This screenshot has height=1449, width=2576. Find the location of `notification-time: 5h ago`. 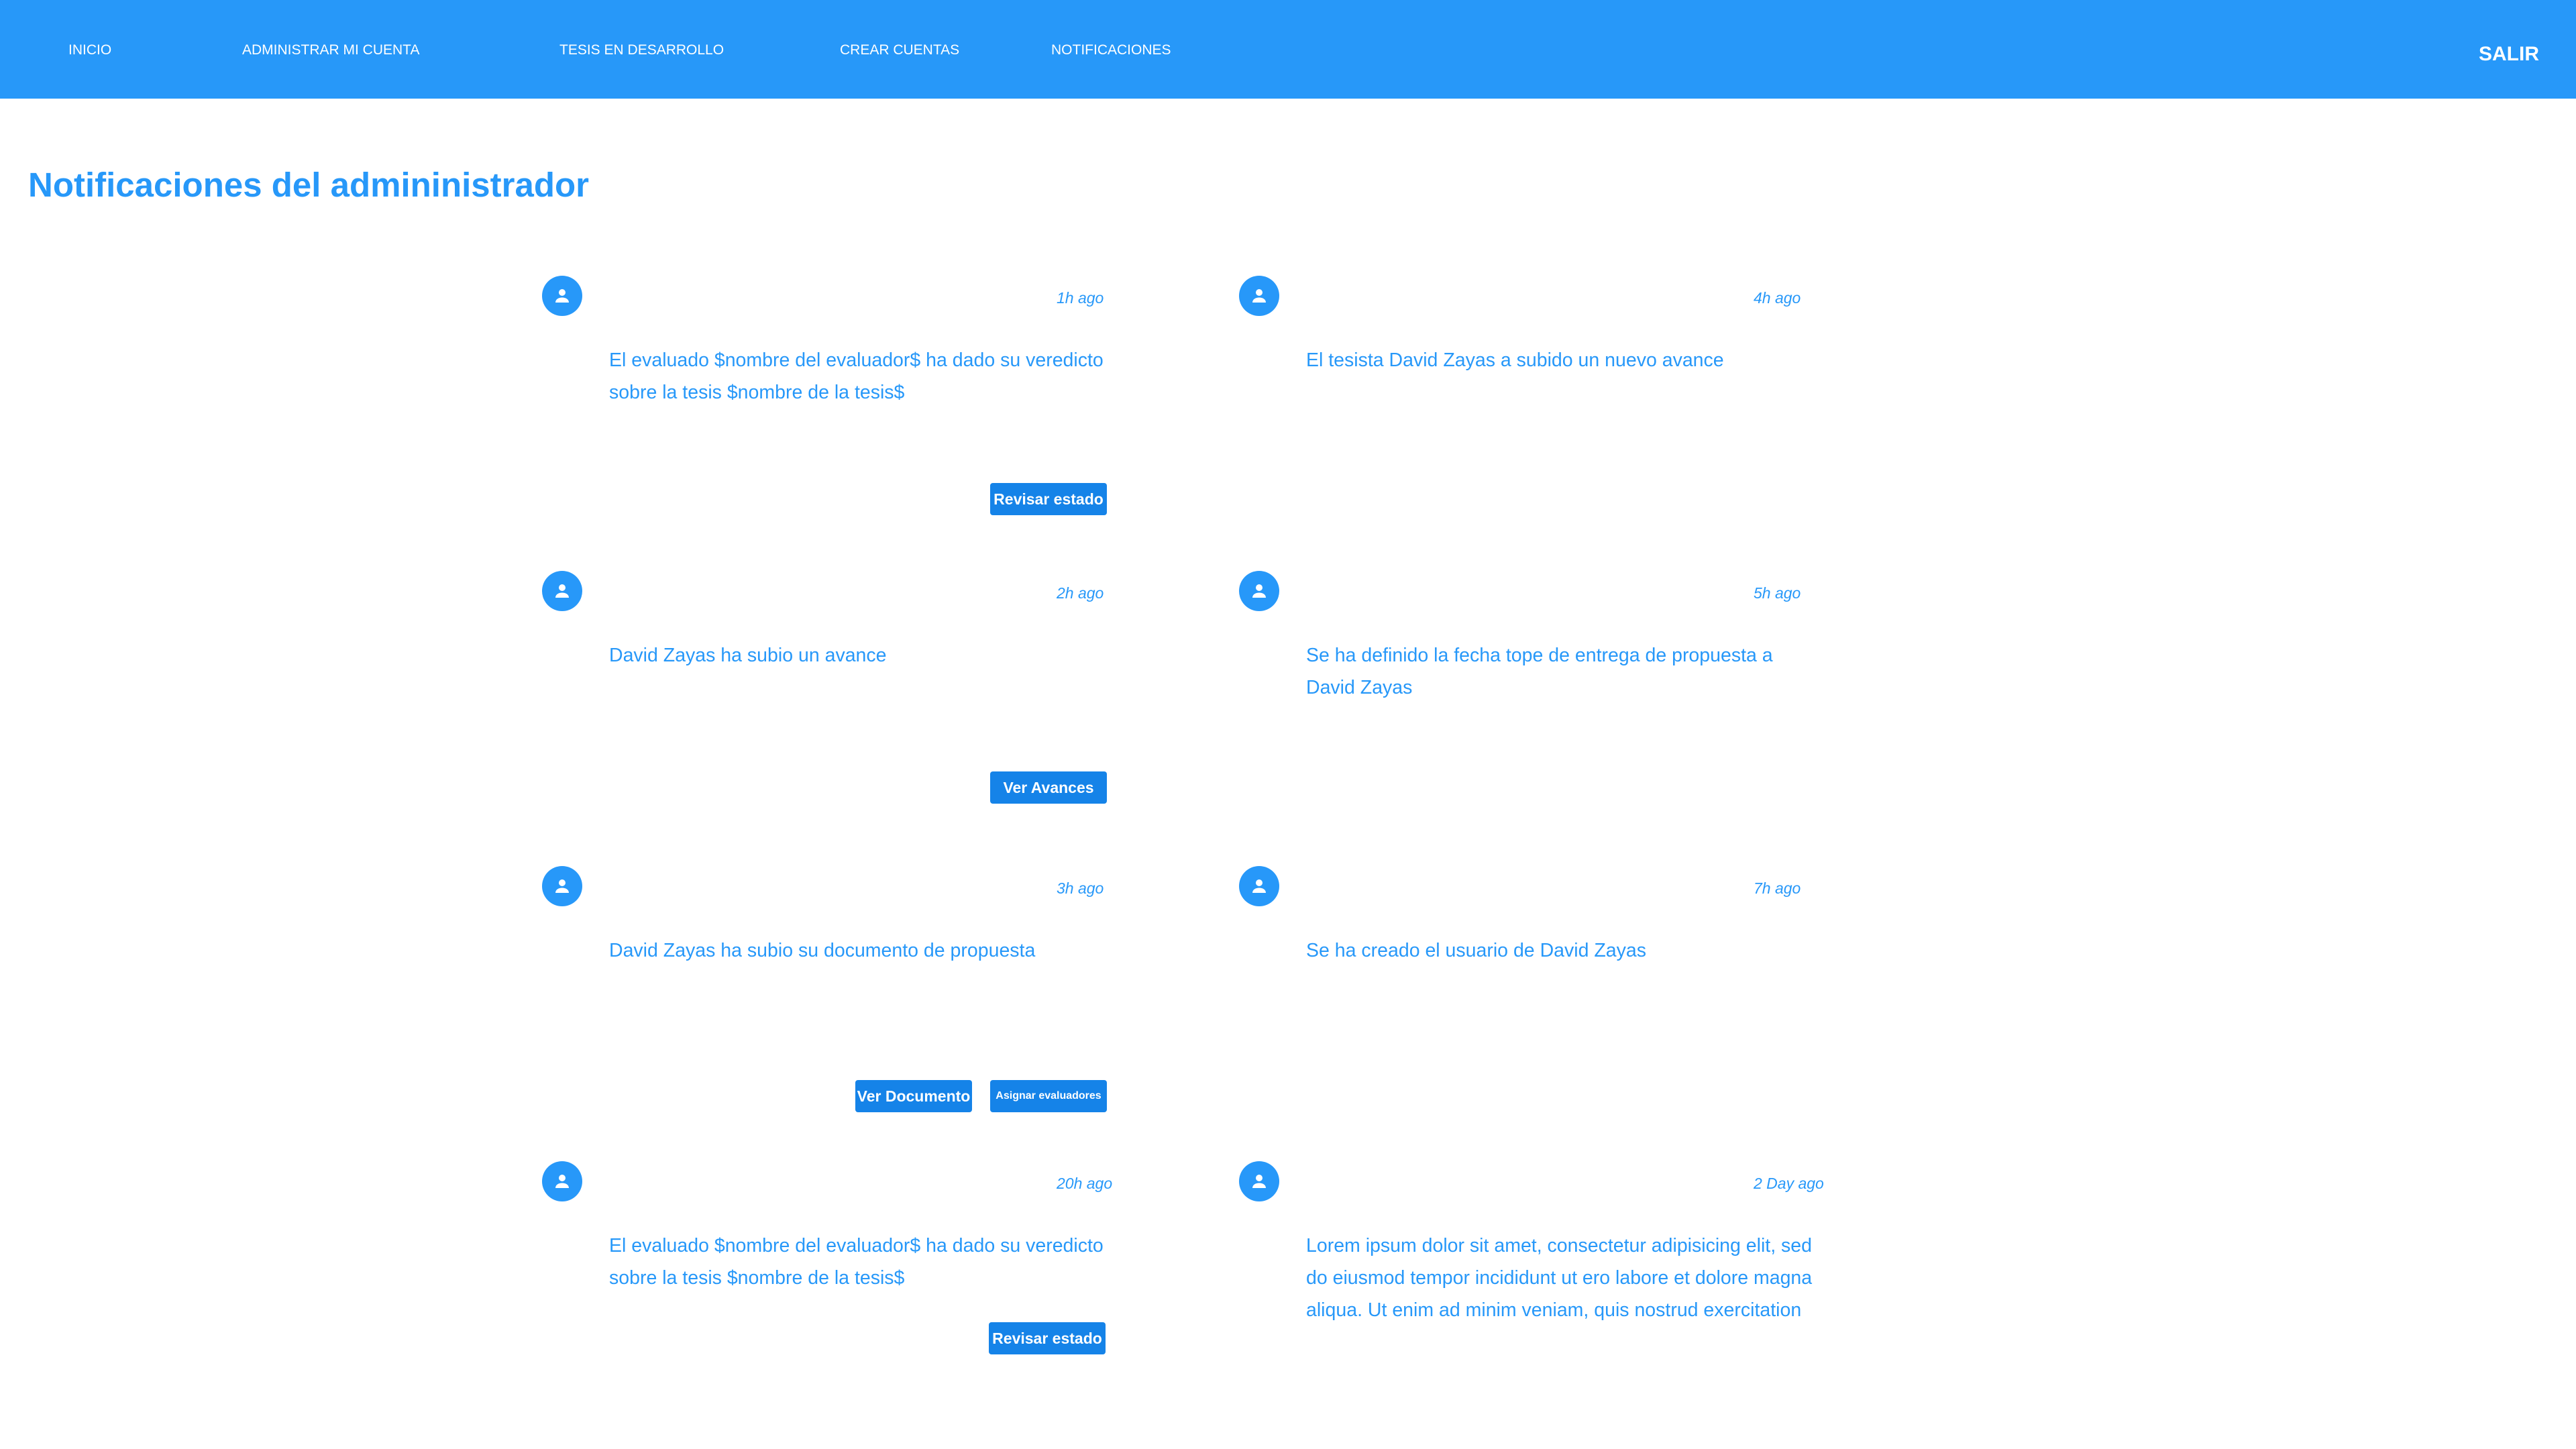

notification-time: 5h ago is located at coordinates (1777, 593).